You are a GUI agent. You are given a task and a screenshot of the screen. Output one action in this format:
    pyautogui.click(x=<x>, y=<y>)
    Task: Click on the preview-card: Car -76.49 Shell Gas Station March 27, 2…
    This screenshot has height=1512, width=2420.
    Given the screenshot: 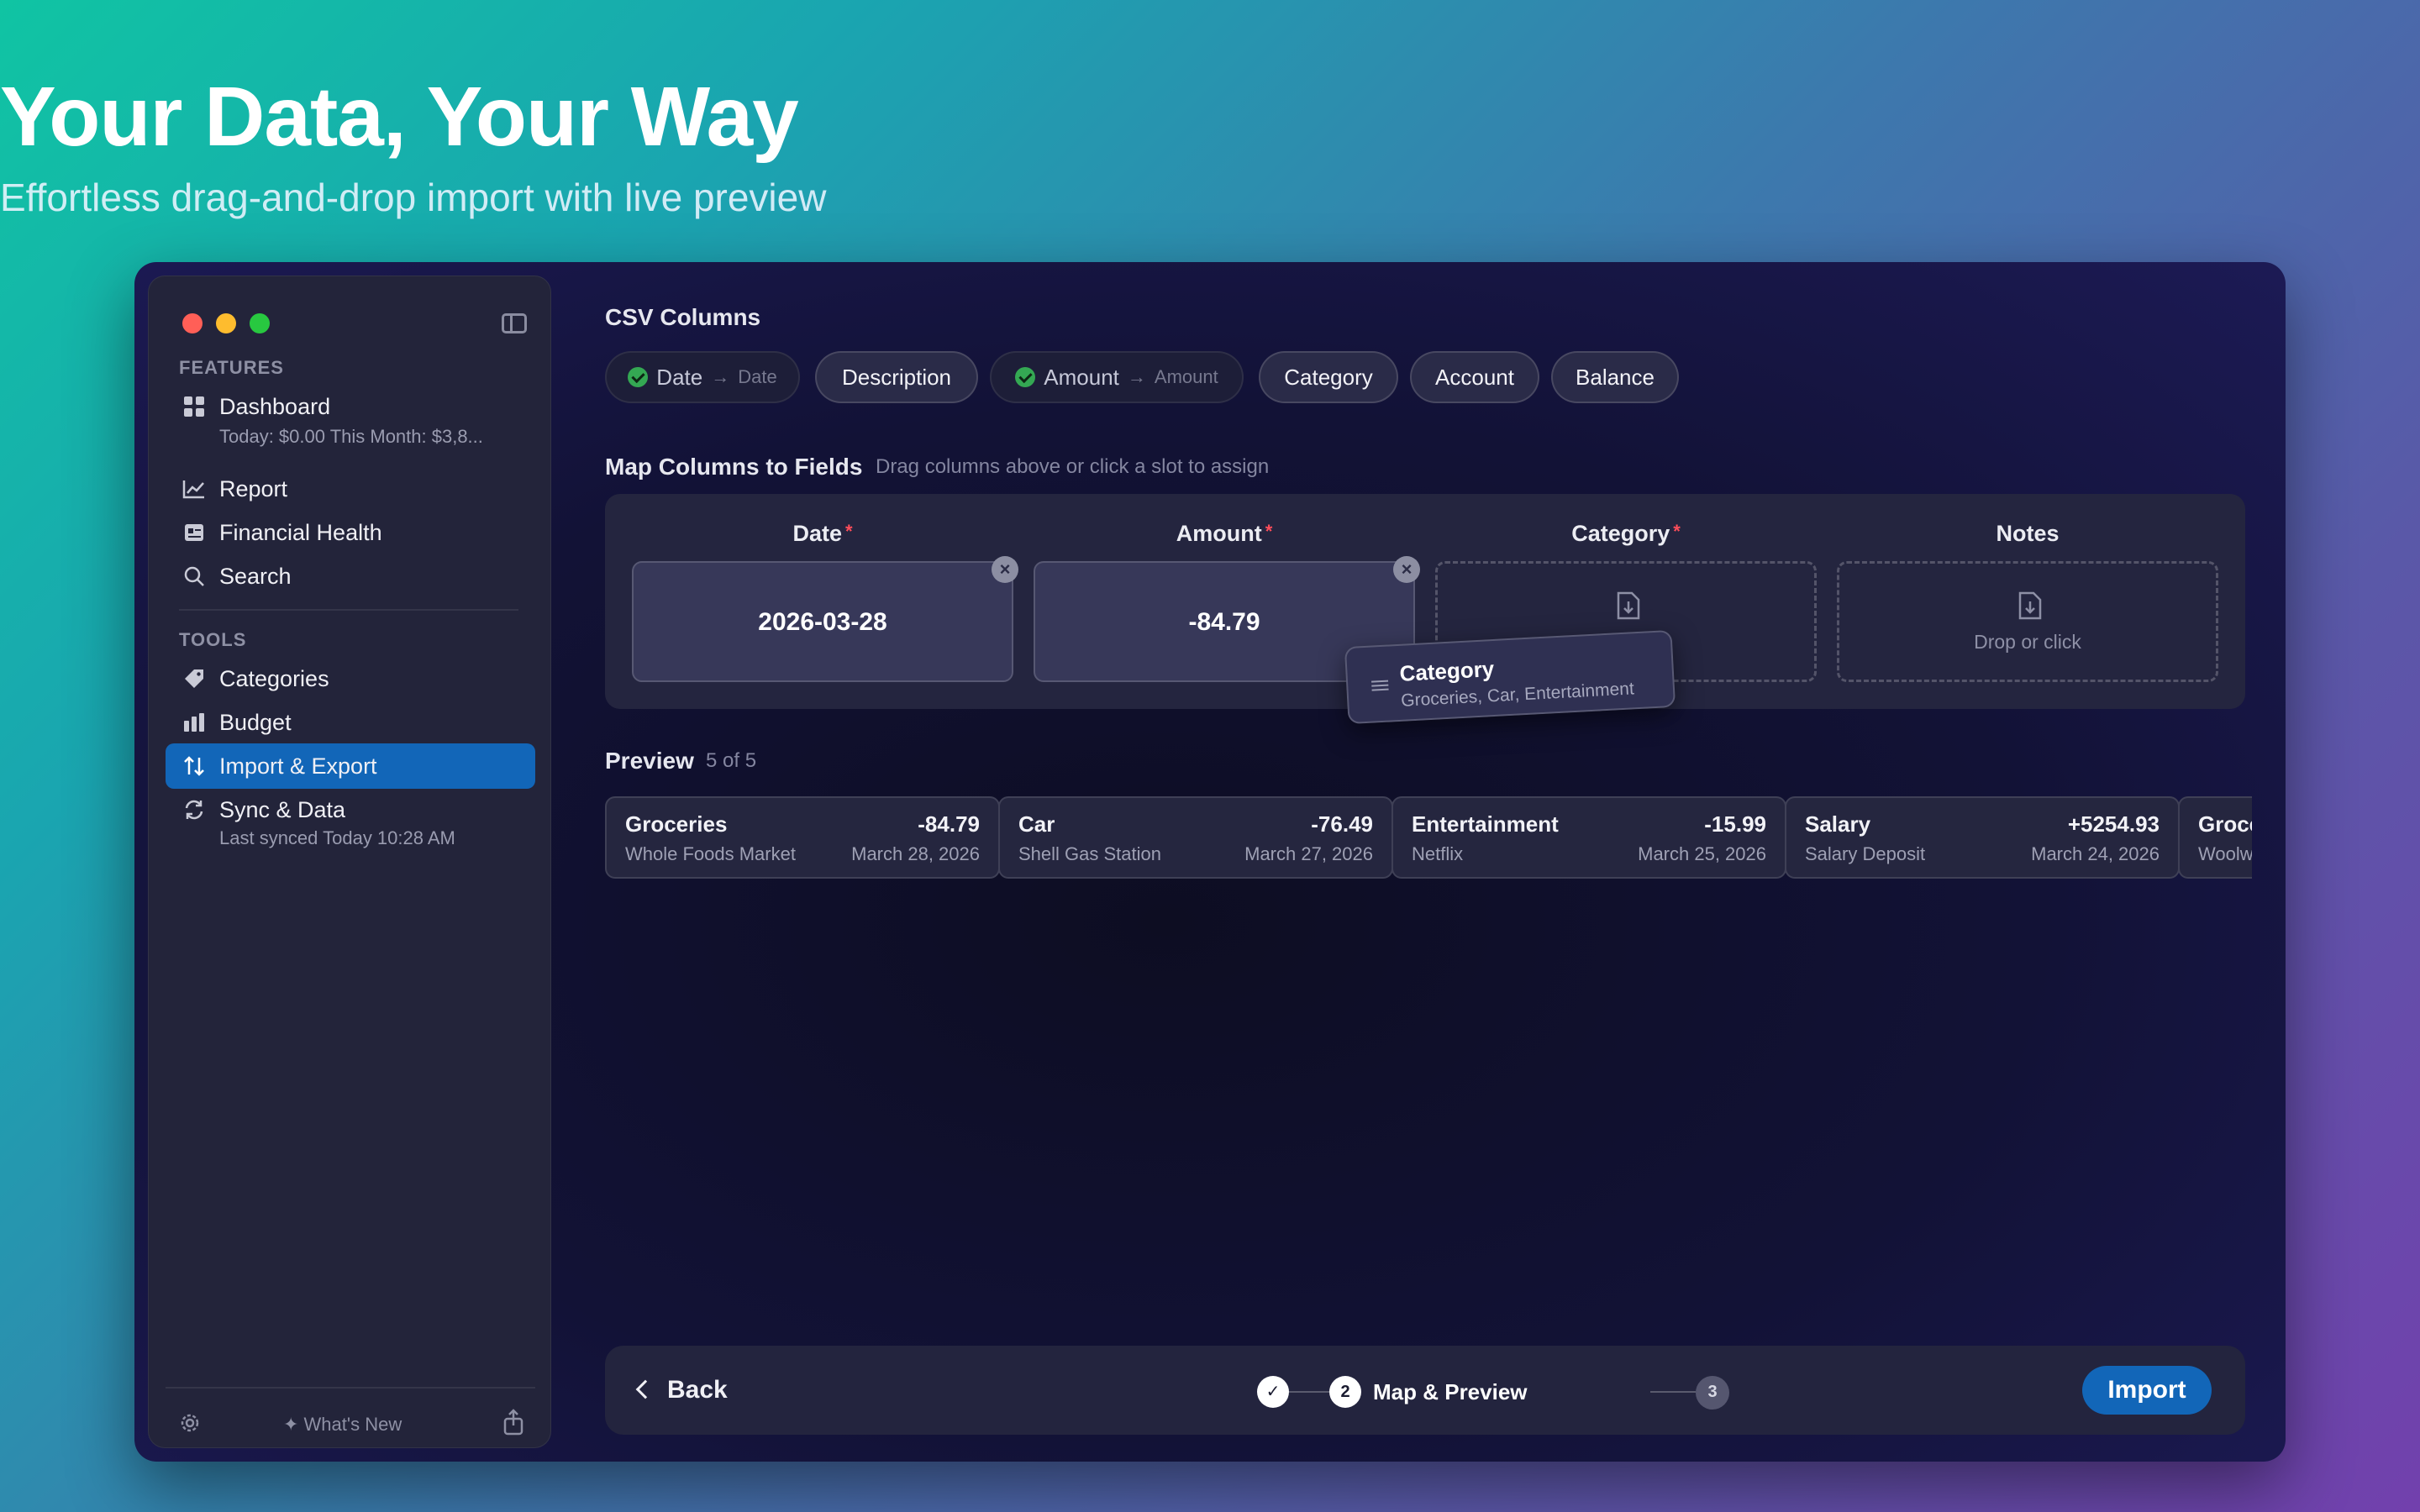 What is the action you would take?
    pyautogui.click(x=1195, y=837)
    